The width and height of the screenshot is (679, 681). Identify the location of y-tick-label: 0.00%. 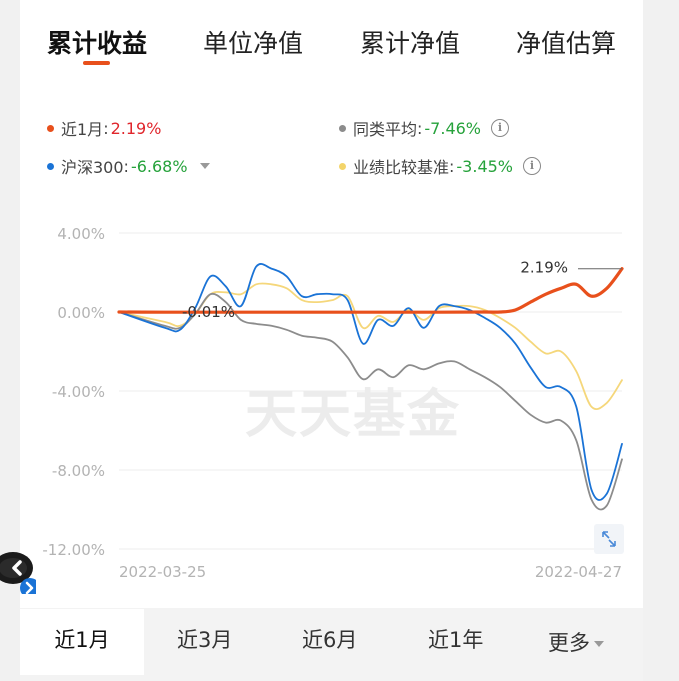
(81, 313).